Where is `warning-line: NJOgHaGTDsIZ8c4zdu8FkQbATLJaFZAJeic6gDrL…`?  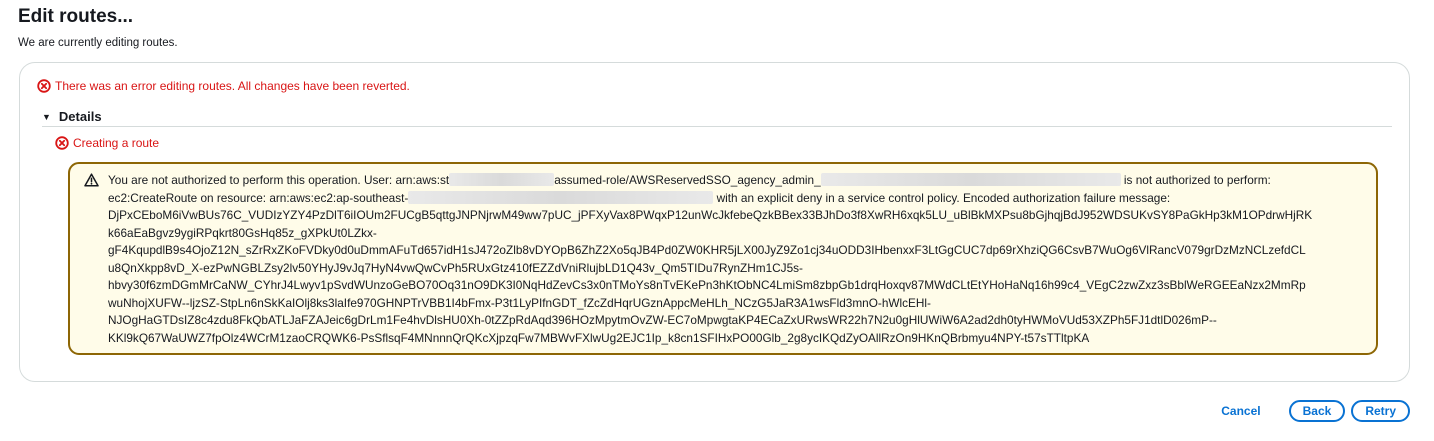 warning-line: NJOgHaGTDsIZ8c4zdu8FkQbATLJaFZAJeic6gDrL… is located at coordinates (662, 320).